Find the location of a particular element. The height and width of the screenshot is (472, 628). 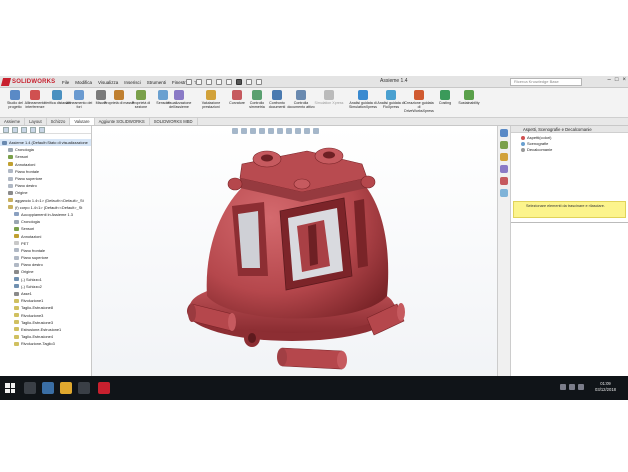

view-palette-icon is located at coordinates (504, 169).